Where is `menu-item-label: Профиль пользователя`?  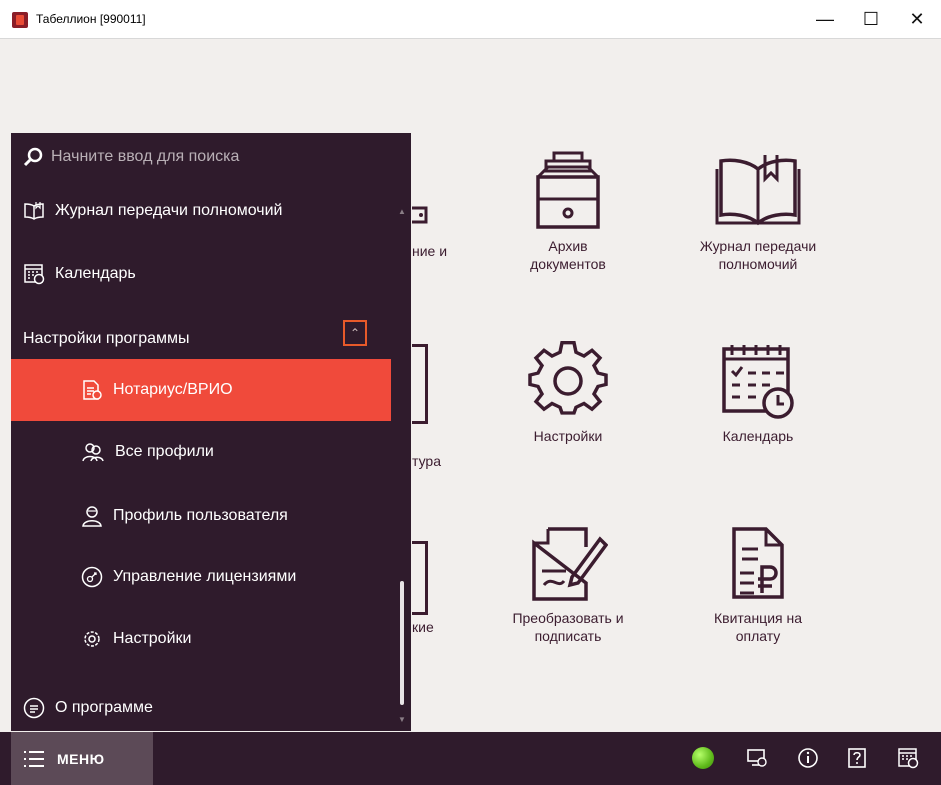
menu-item-label: Профиль пользователя is located at coordinates (200, 515).